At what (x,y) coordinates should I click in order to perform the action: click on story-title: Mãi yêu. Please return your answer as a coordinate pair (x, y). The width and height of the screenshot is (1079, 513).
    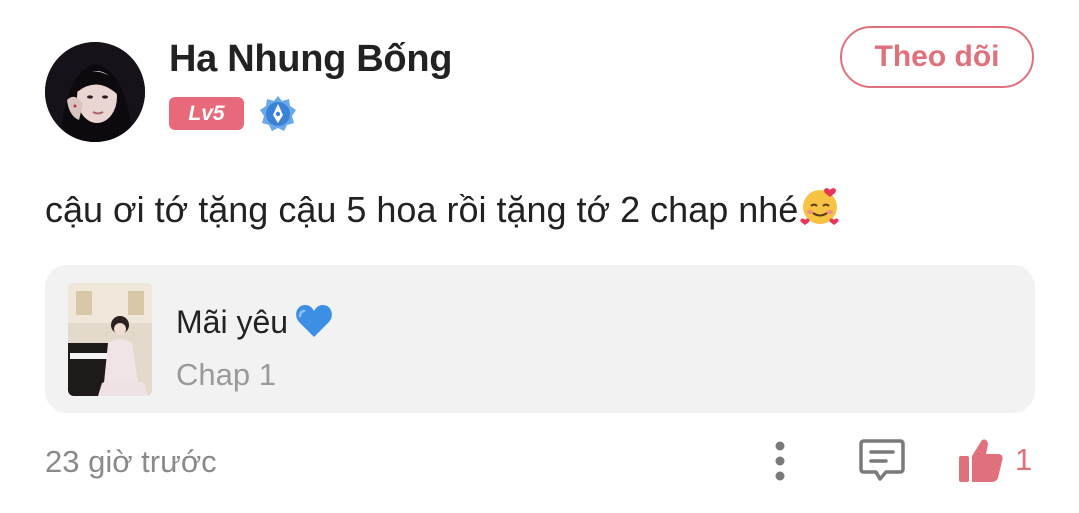
    Looking at the image, I should click on (255, 322).